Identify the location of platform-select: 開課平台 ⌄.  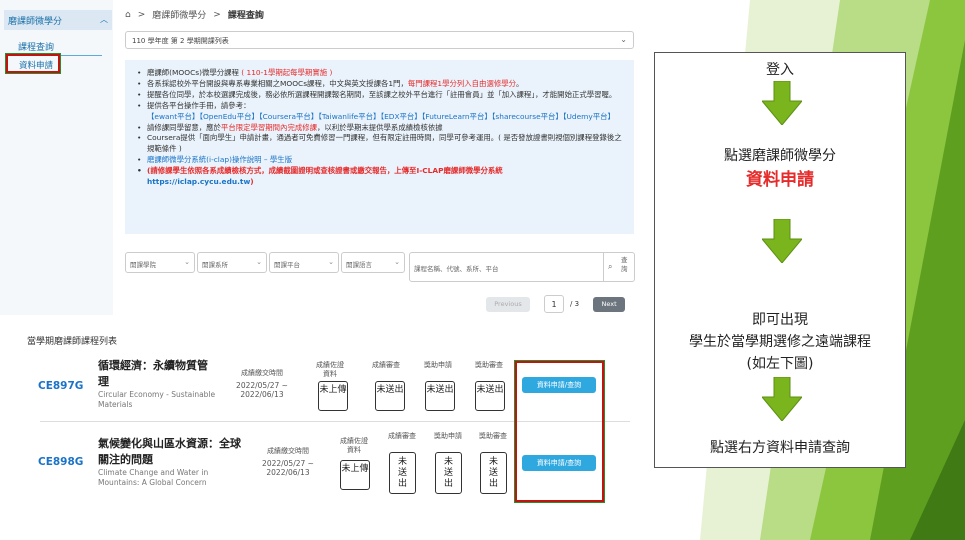
(304, 262).